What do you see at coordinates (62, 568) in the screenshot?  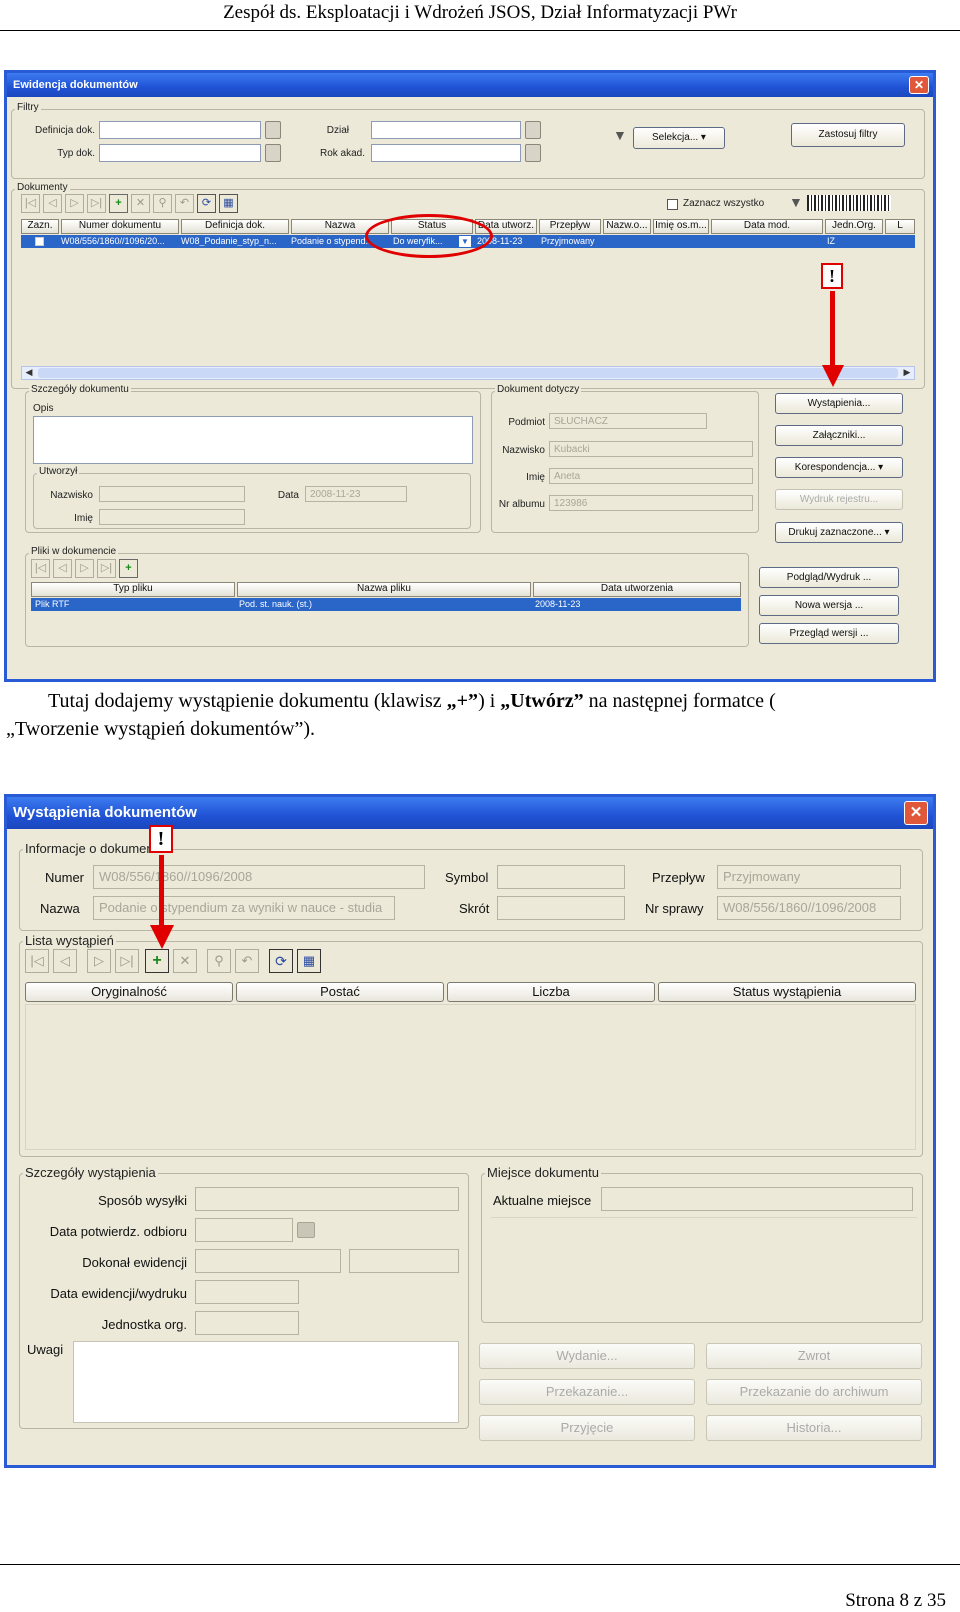 I see `prev-file-icon: ◁` at bounding box center [62, 568].